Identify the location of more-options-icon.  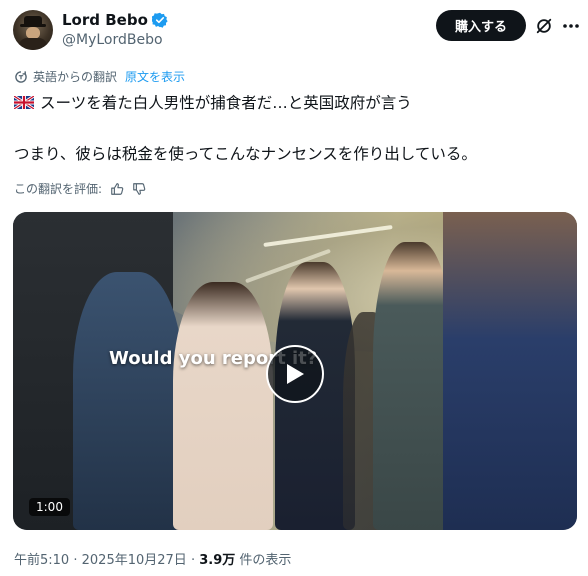
(571, 26).